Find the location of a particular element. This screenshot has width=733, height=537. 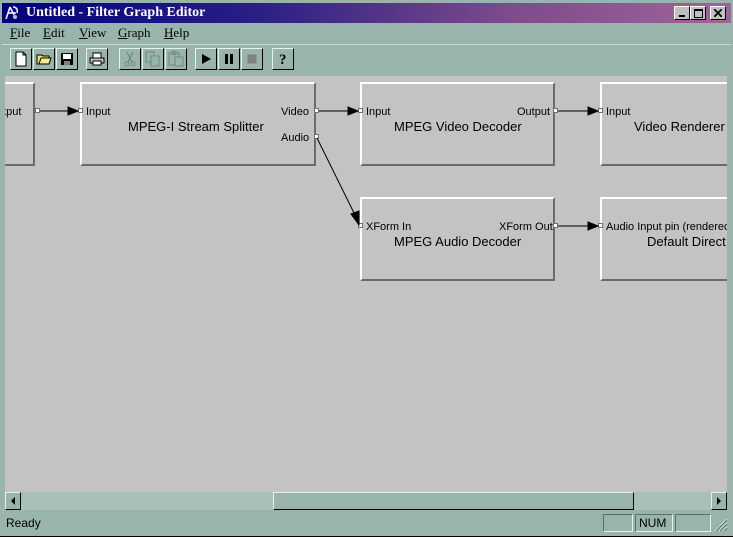

print-icon is located at coordinates (97, 59).